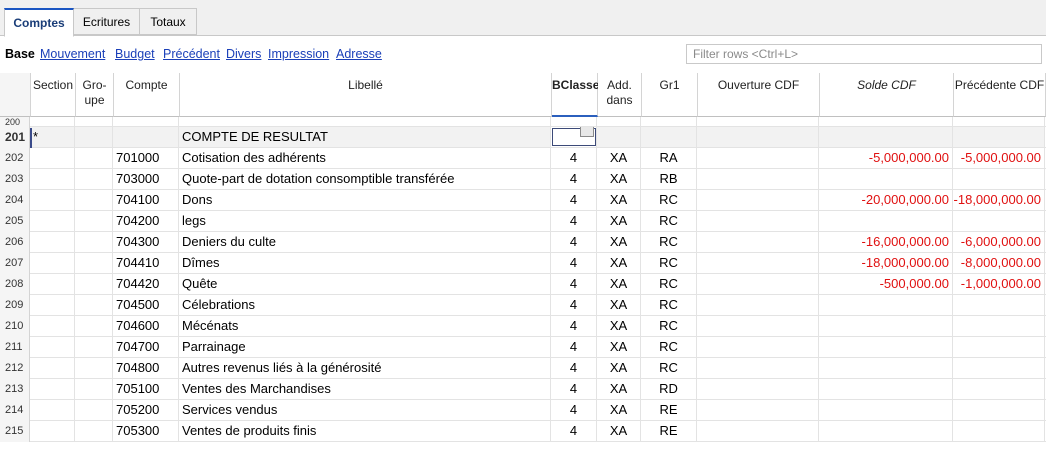 The width and height of the screenshot is (1046, 451). I want to click on cell-libelle: Cotisation des adhérents, so click(365, 158).